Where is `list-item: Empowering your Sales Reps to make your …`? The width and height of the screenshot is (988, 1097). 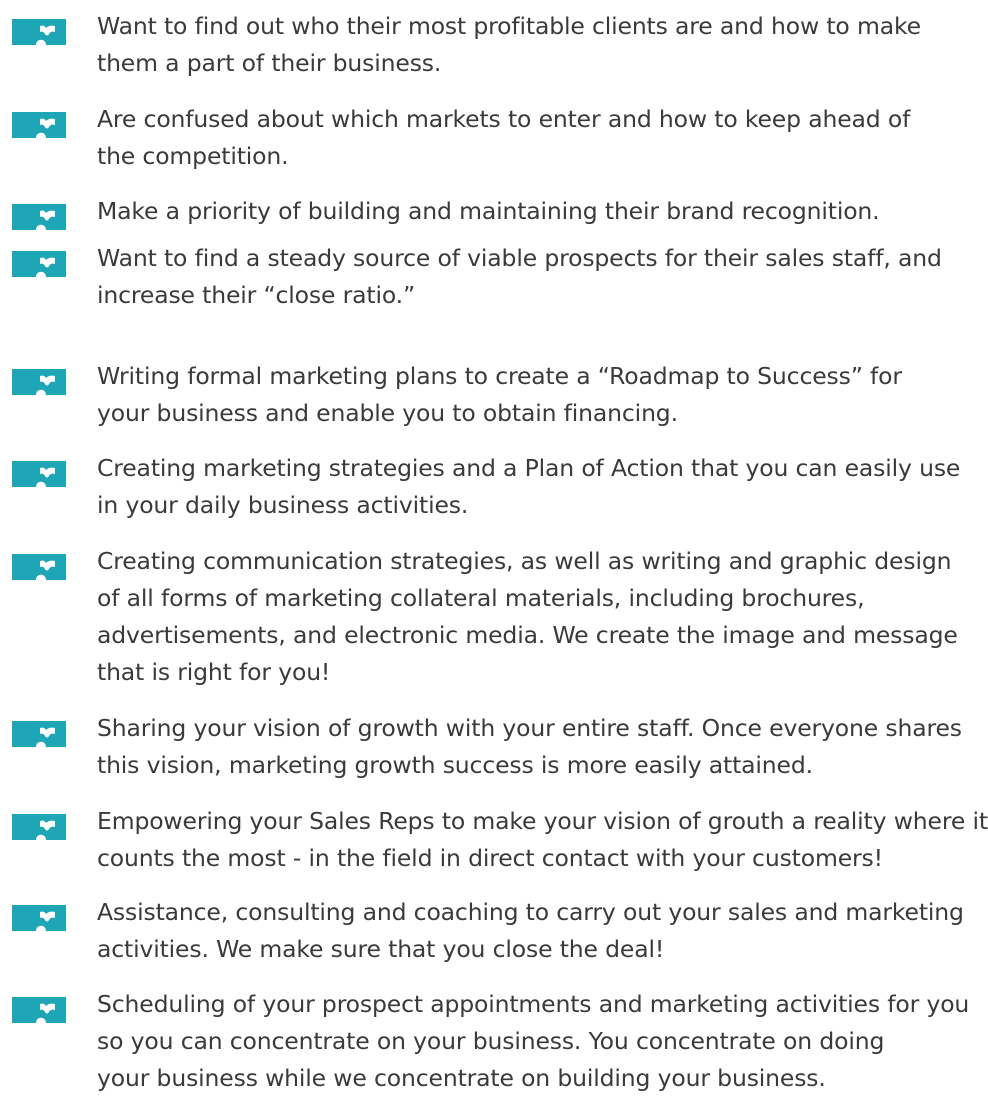 list-item: Empowering your Sales Reps to make your … is located at coordinates (494, 843).